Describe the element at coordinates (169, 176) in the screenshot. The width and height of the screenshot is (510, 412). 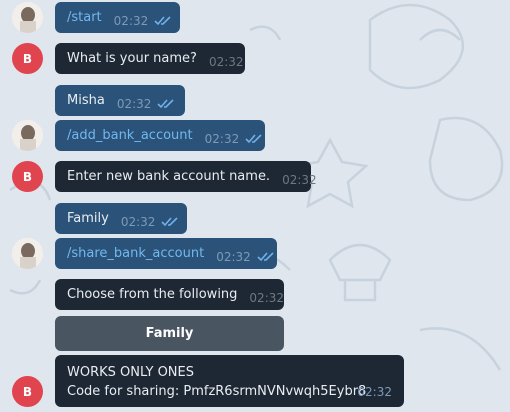
I see `message-text: Enter new bank account name.` at that location.